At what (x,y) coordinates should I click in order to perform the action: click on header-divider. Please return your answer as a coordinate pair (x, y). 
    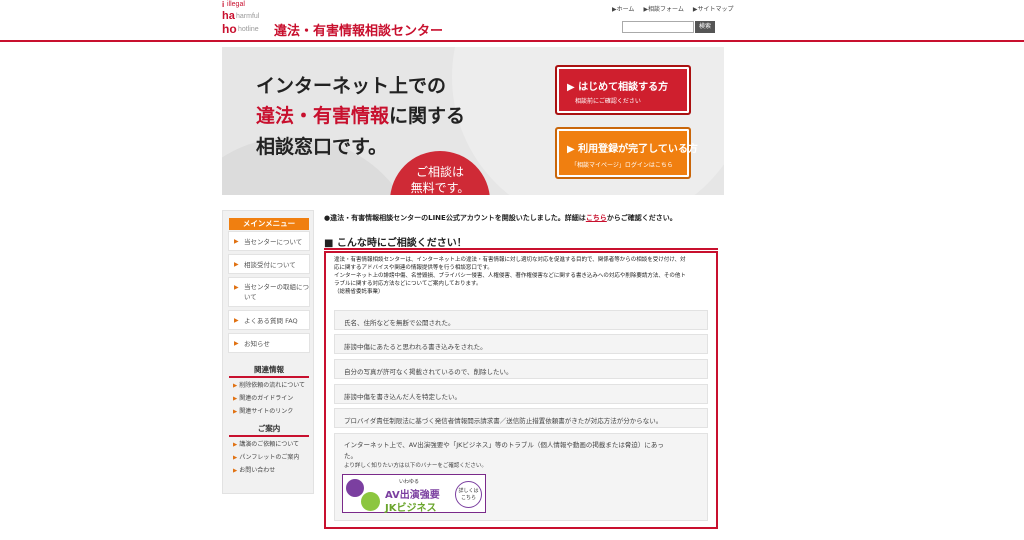
    Looking at the image, I should click on (512, 41).